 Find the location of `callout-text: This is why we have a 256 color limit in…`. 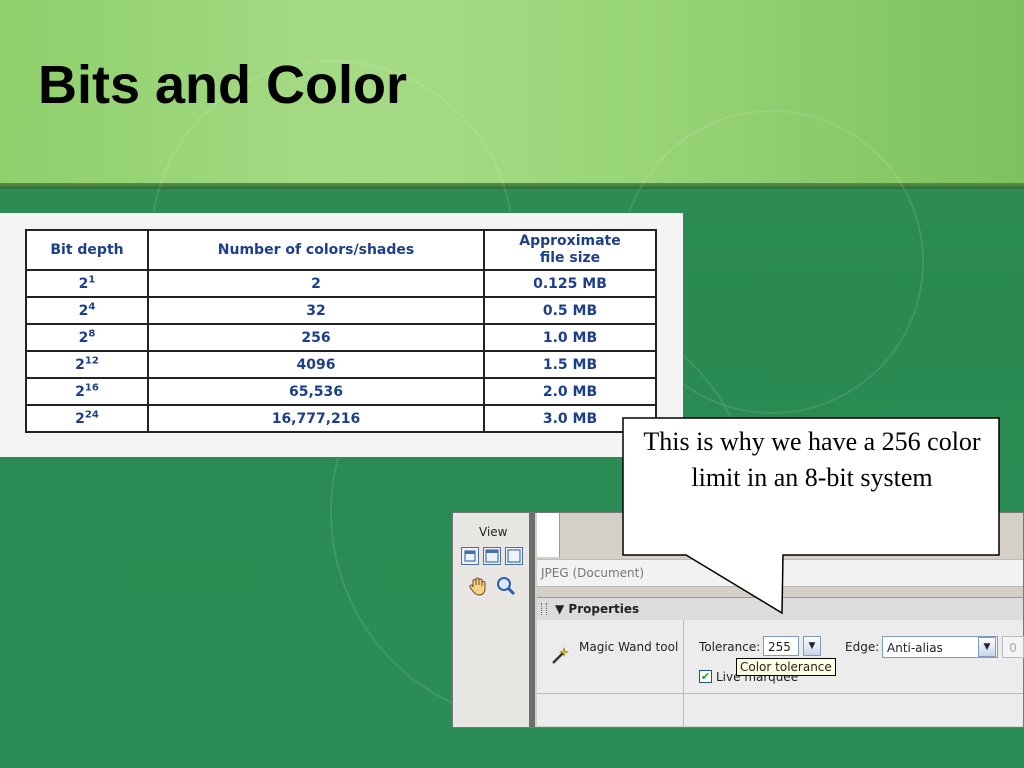

callout-text: This is why we have a 256 color limit in… is located at coordinates (812, 459).